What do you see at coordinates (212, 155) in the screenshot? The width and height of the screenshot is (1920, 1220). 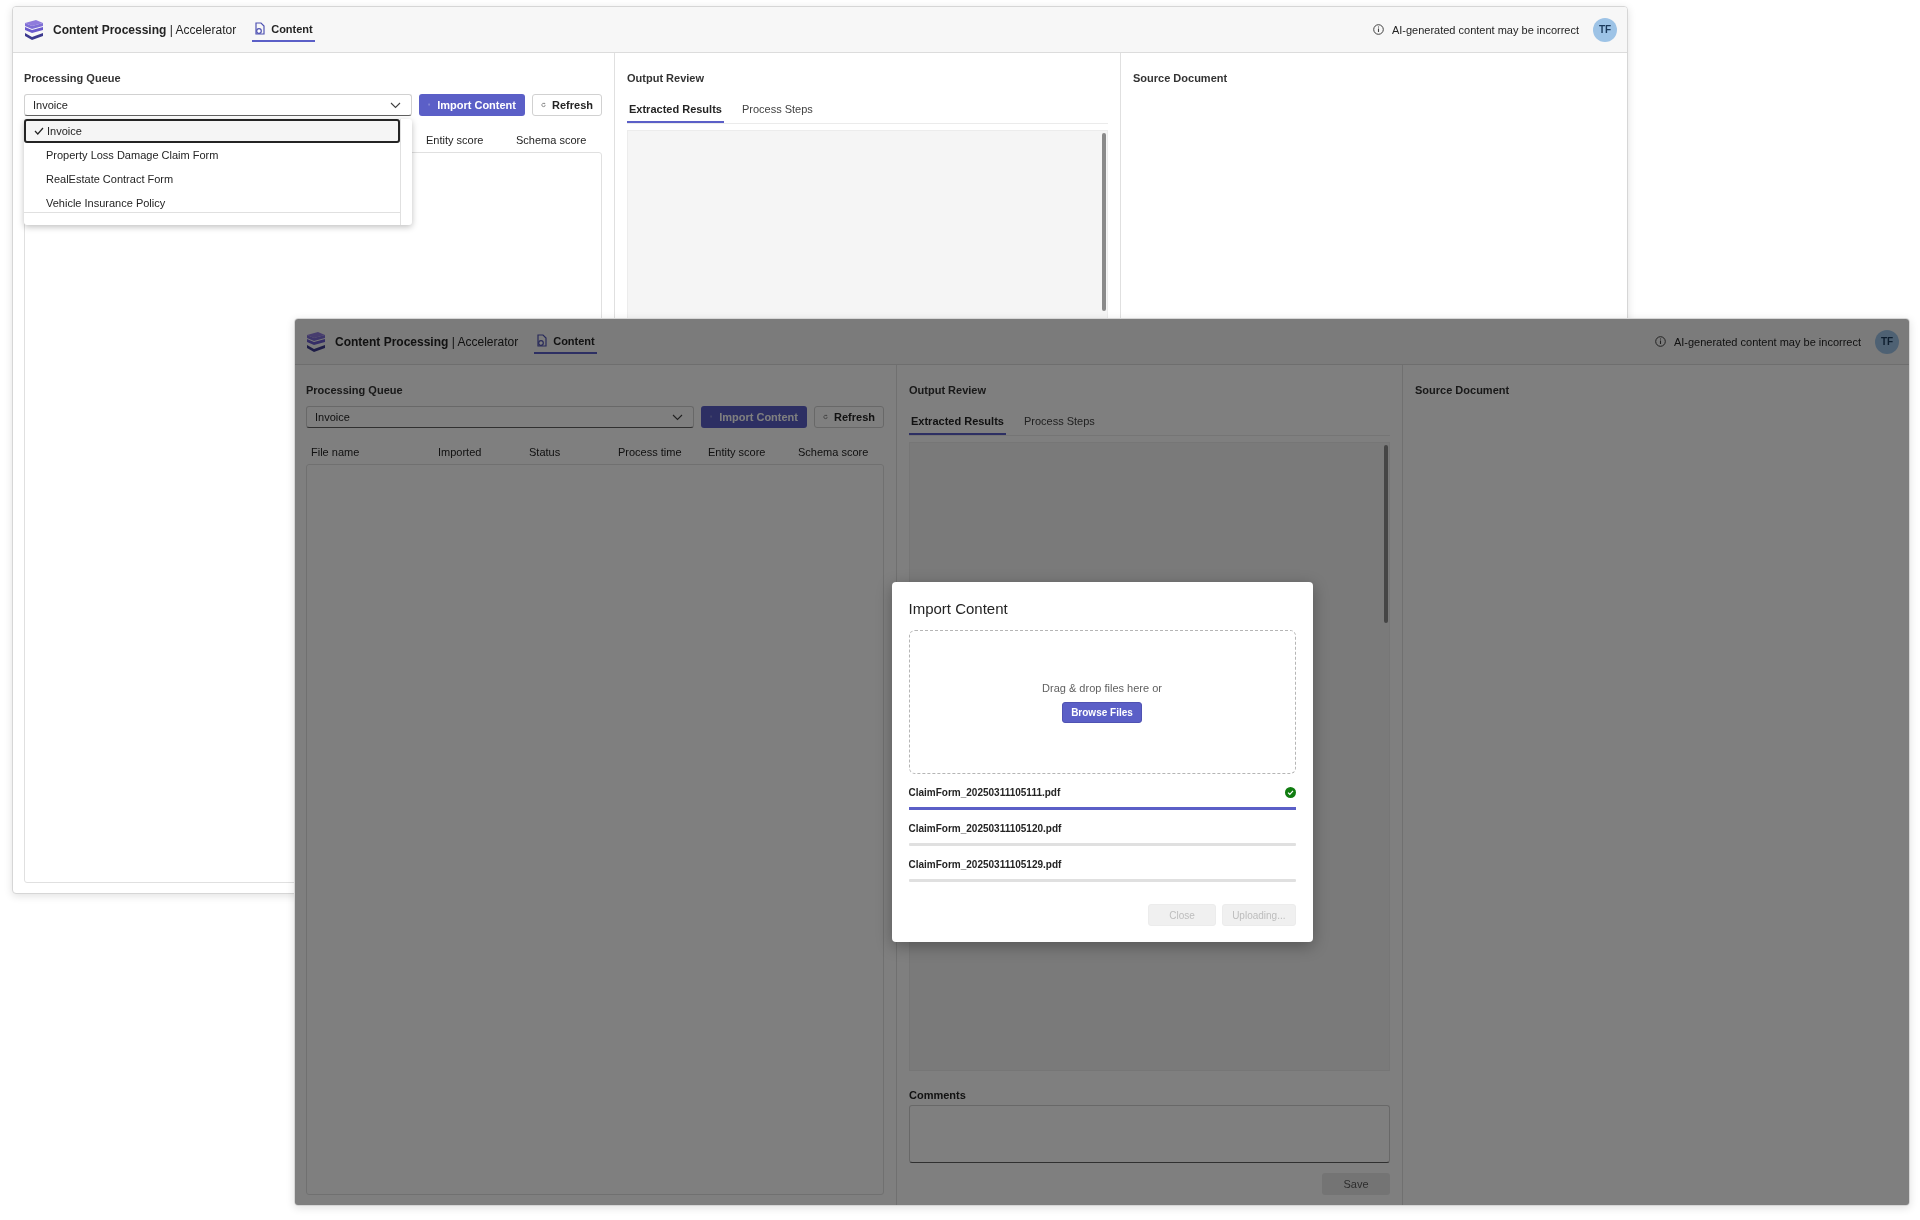 I see `dropdown-option: Property Loss Damage Claim Form` at bounding box center [212, 155].